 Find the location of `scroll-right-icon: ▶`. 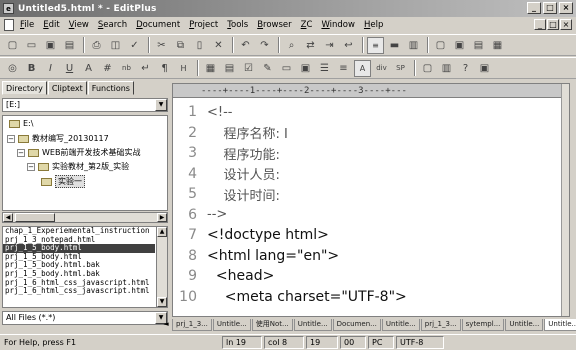

scroll-right-icon: ▶ is located at coordinates (162, 217).